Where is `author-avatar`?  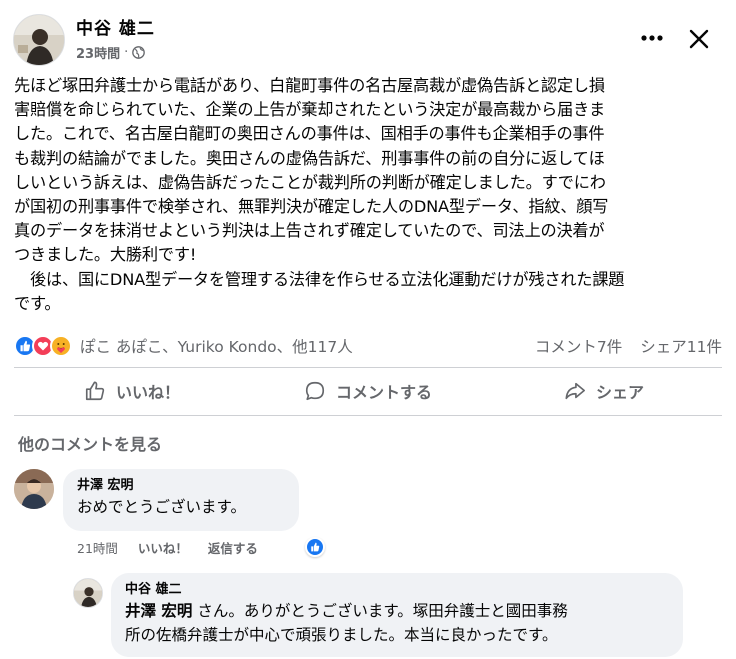 author-avatar is located at coordinates (39, 40).